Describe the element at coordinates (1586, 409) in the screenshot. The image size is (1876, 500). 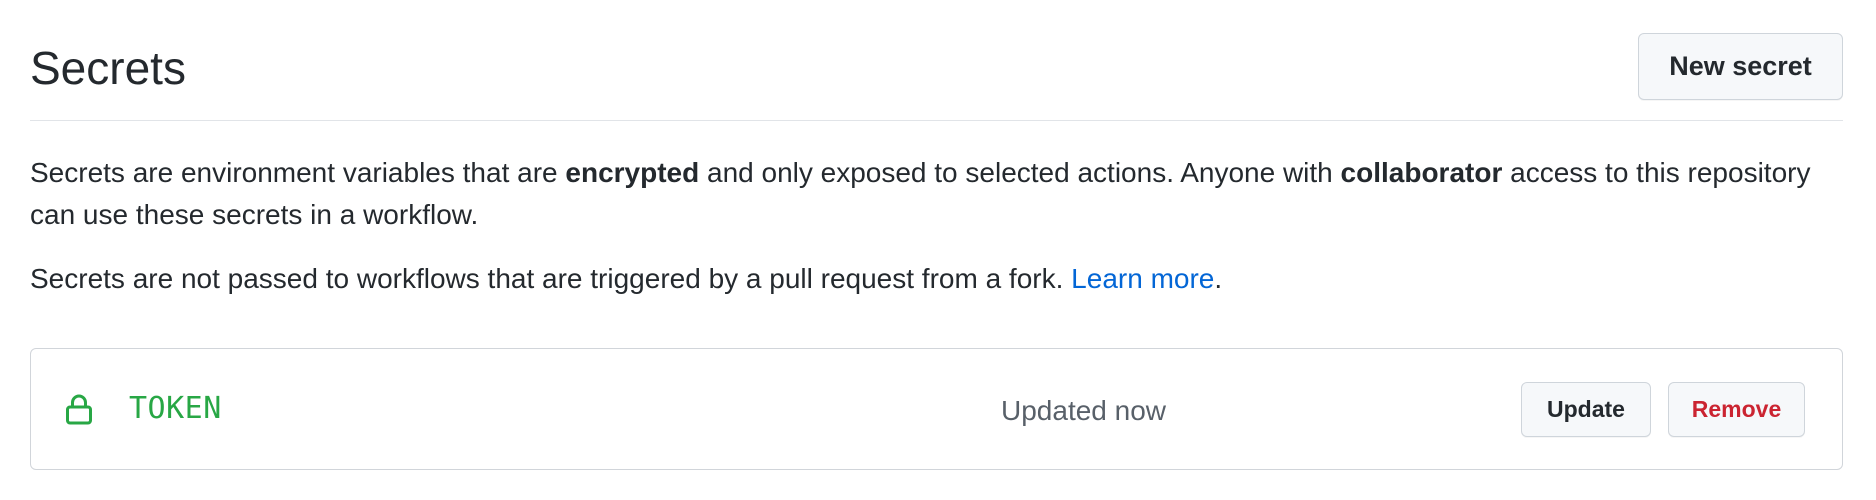
I see `update-secret-button: Update` at that location.